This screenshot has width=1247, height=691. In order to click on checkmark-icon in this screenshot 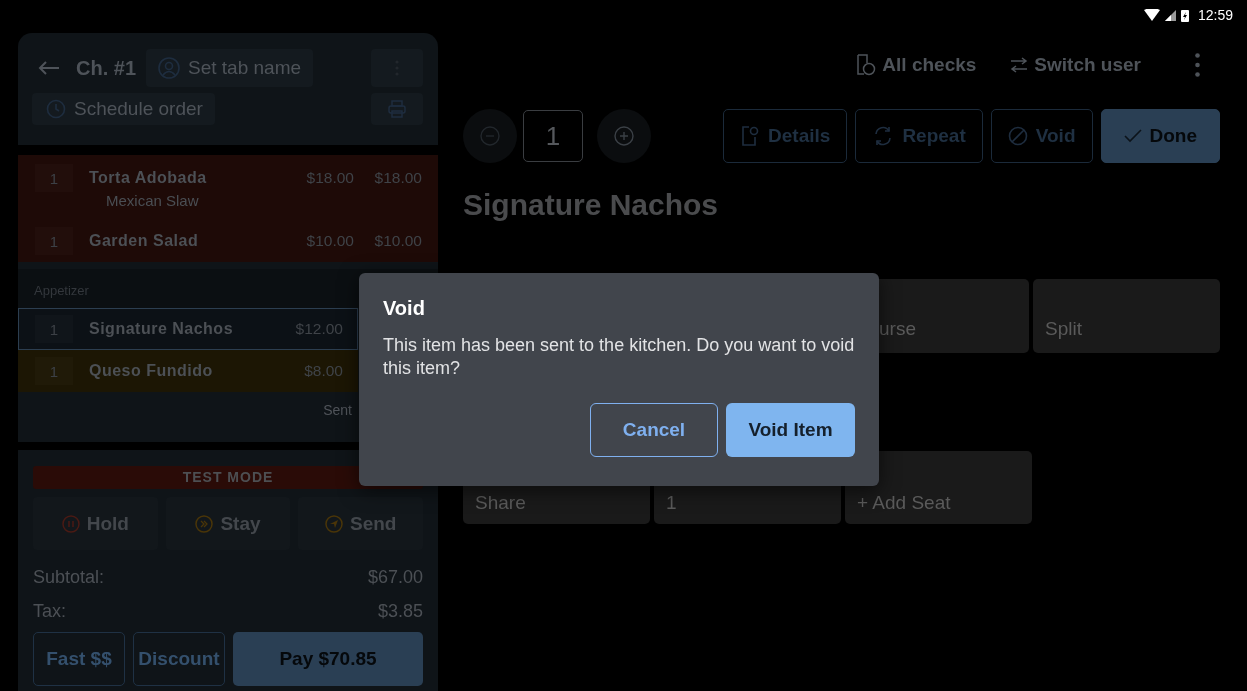, I will do `click(1132, 136)`.